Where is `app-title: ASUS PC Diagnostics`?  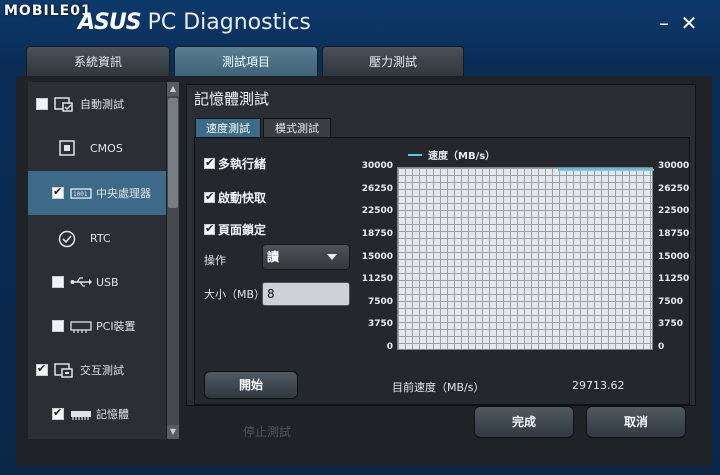
app-title: ASUS PC Diagnostics is located at coordinates (194, 22).